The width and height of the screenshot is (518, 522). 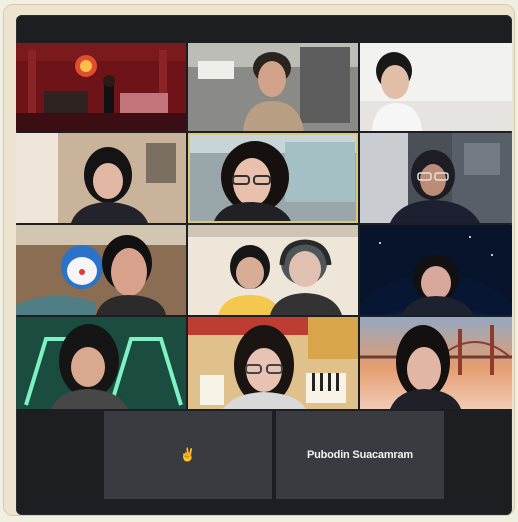 I want to click on white-room-person-video, so click(x=436, y=87).